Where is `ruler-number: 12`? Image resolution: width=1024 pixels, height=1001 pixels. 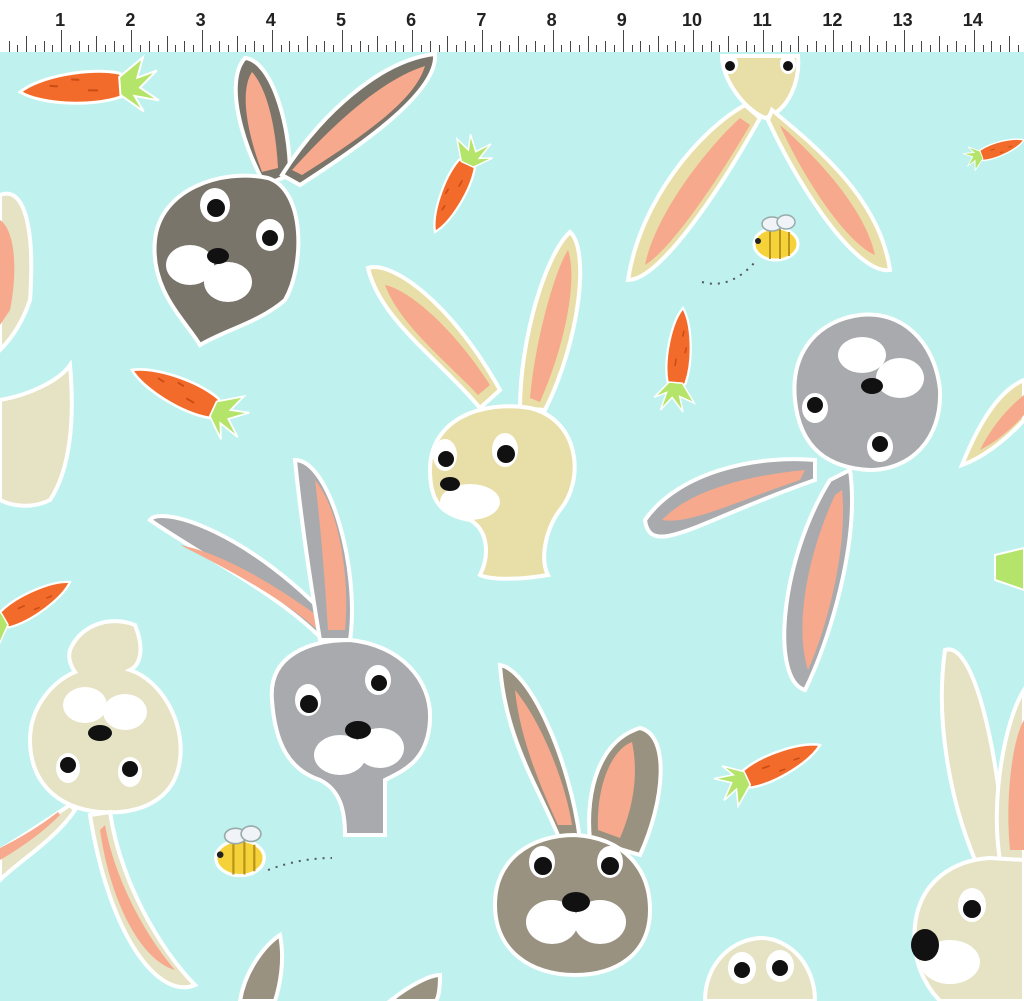 ruler-number: 12 is located at coordinates (832, 20).